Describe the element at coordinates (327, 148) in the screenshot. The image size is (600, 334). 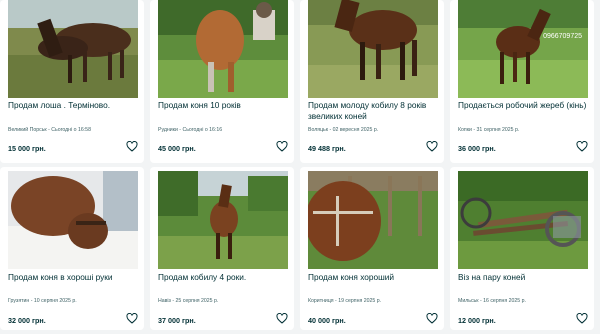
I see `listing-price: 49 488 грн.` at that location.